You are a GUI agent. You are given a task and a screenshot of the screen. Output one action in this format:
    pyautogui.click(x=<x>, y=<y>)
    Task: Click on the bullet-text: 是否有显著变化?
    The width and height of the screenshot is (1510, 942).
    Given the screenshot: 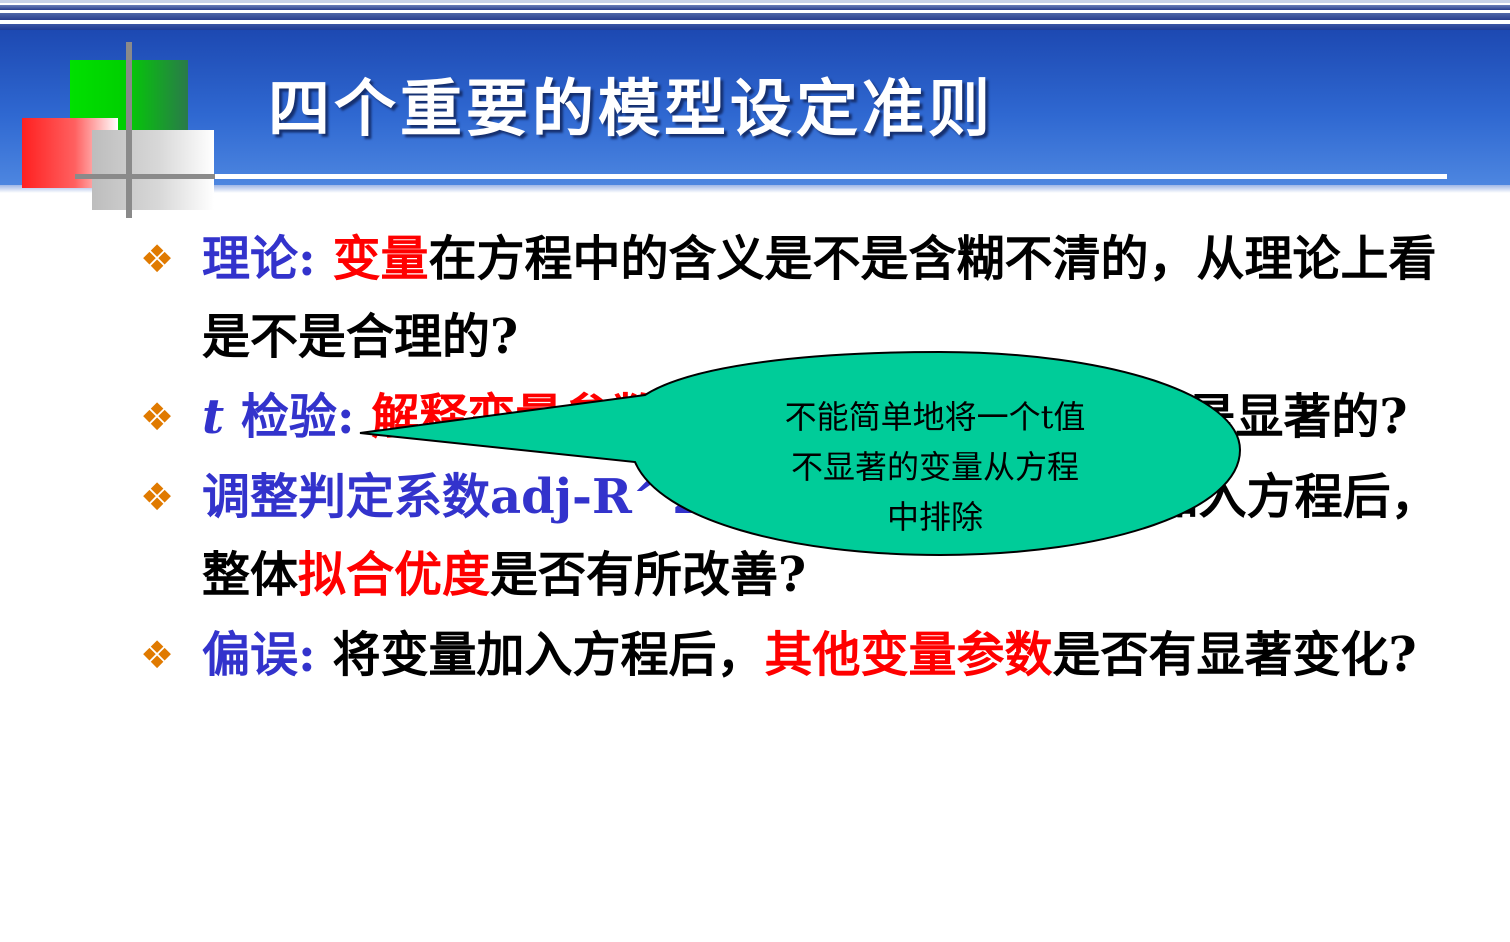 What is the action you would take?
    pyautogui.click(x=1234, y=655)
    